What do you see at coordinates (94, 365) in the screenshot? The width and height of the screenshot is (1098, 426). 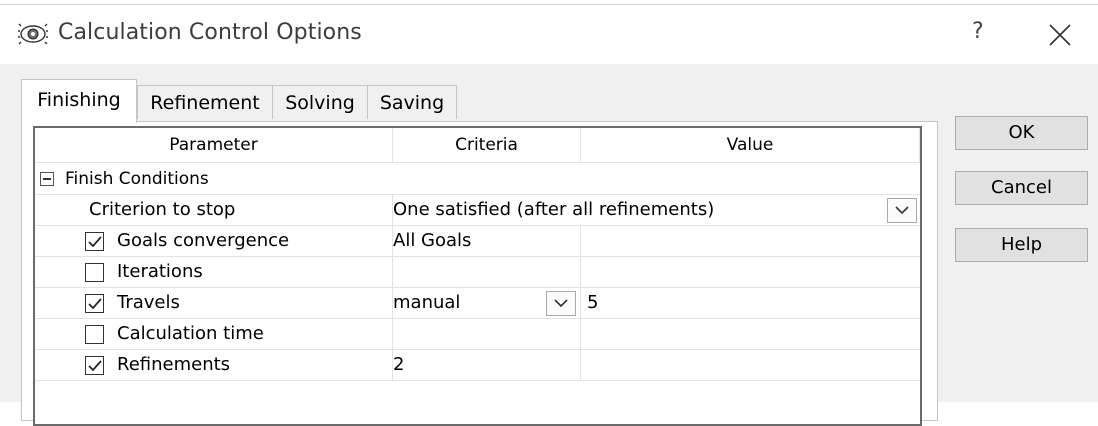 I see `refinements-checkbox` at bounding box center [94, 365].